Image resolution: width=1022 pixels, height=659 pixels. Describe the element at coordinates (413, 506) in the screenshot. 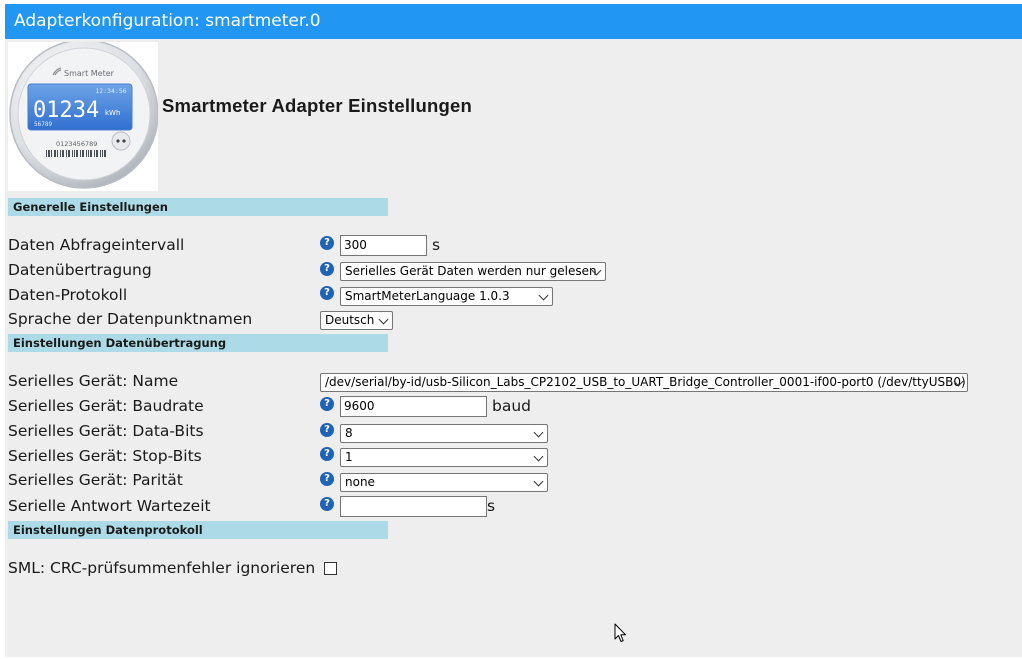

I see `wait-input` at that location.